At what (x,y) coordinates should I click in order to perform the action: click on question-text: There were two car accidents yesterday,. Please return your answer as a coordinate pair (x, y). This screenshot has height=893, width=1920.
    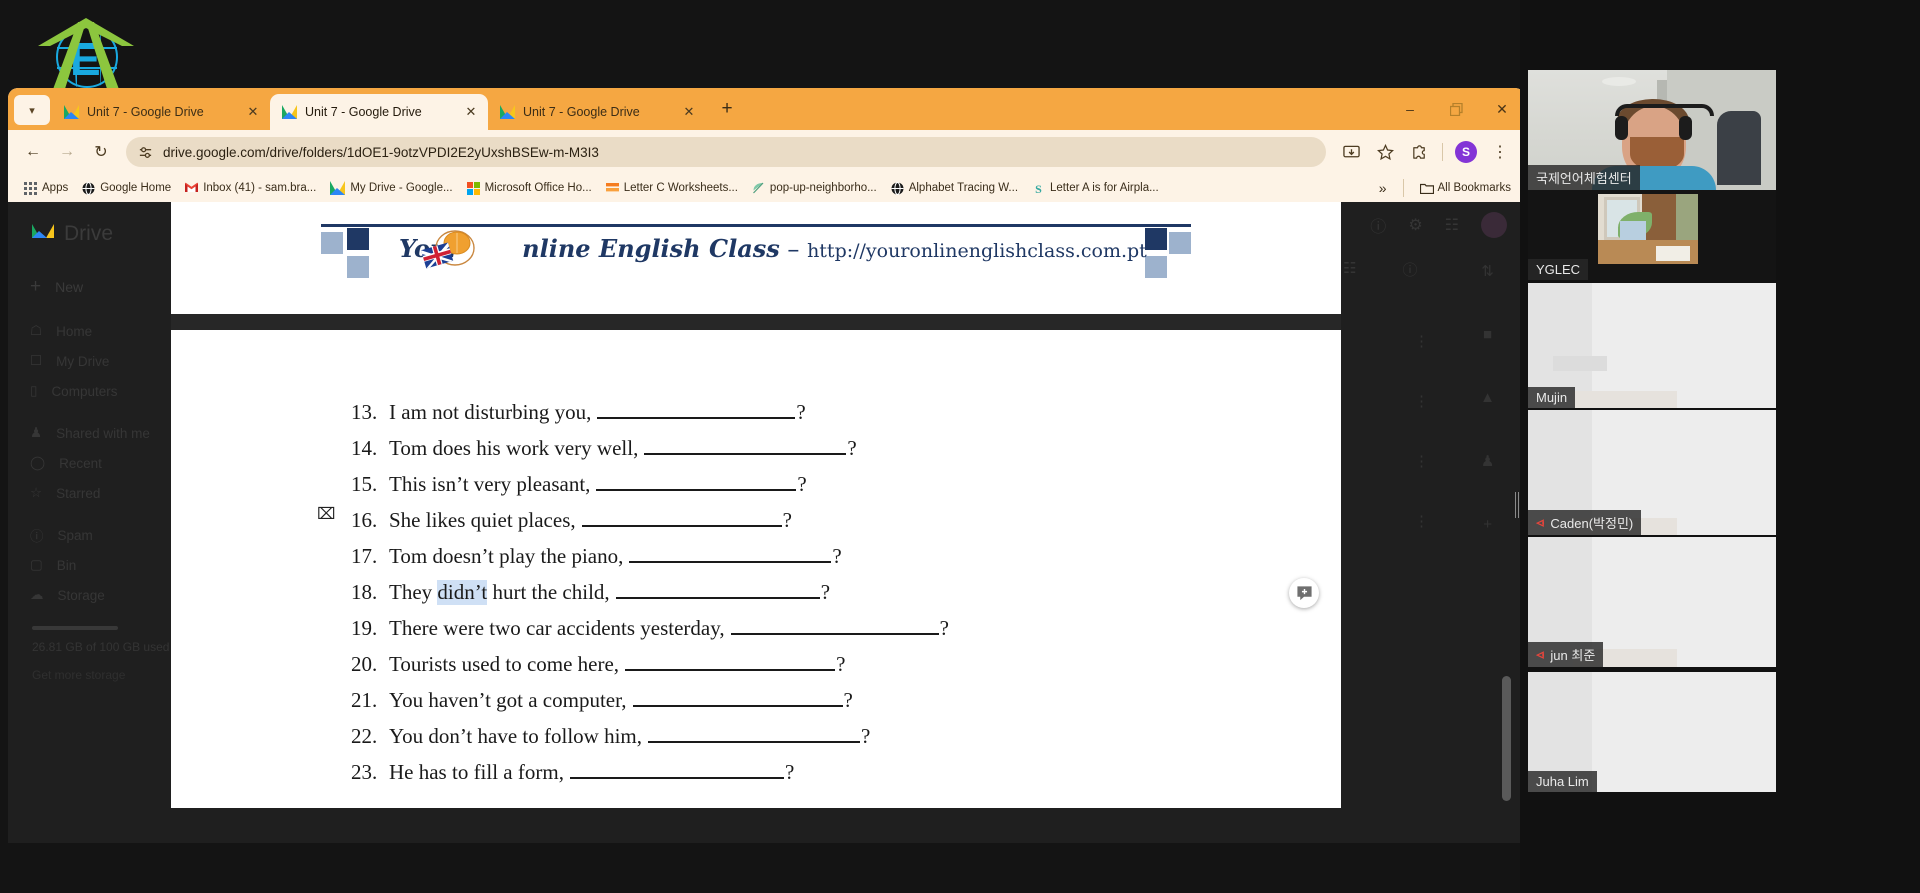
    Looking at the image, I should click on (557, 628).